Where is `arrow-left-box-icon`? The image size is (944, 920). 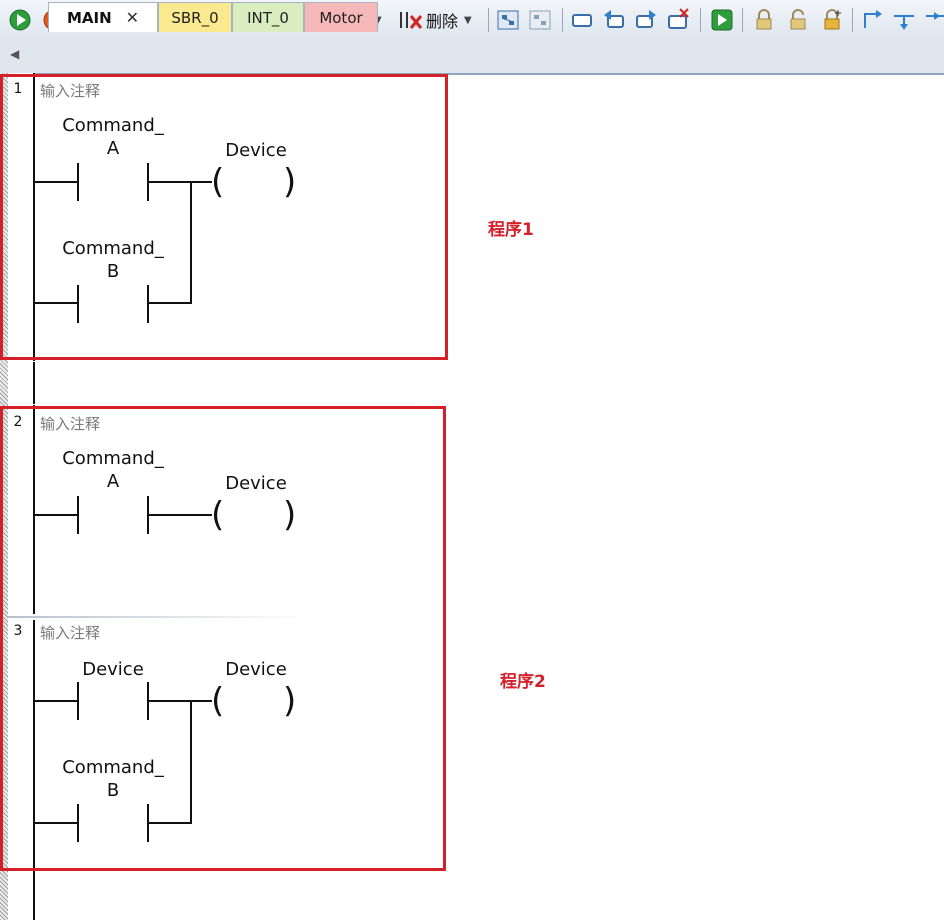
arrow-left-box-icon is located at coordinates (614, 19).